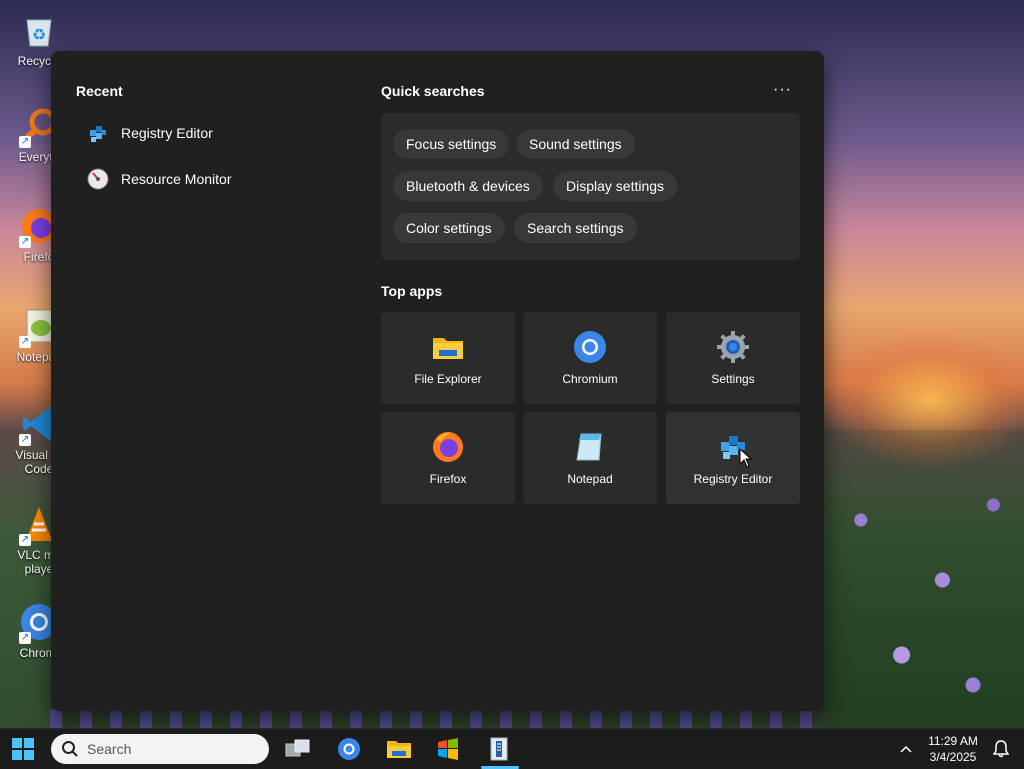 Image resolution: width=1024 pixels, height=769 pixels. Describe the element at coordinates (451, 144) in the screenshot. I see `quick-search-focus-settings: Focus settings` at that location.